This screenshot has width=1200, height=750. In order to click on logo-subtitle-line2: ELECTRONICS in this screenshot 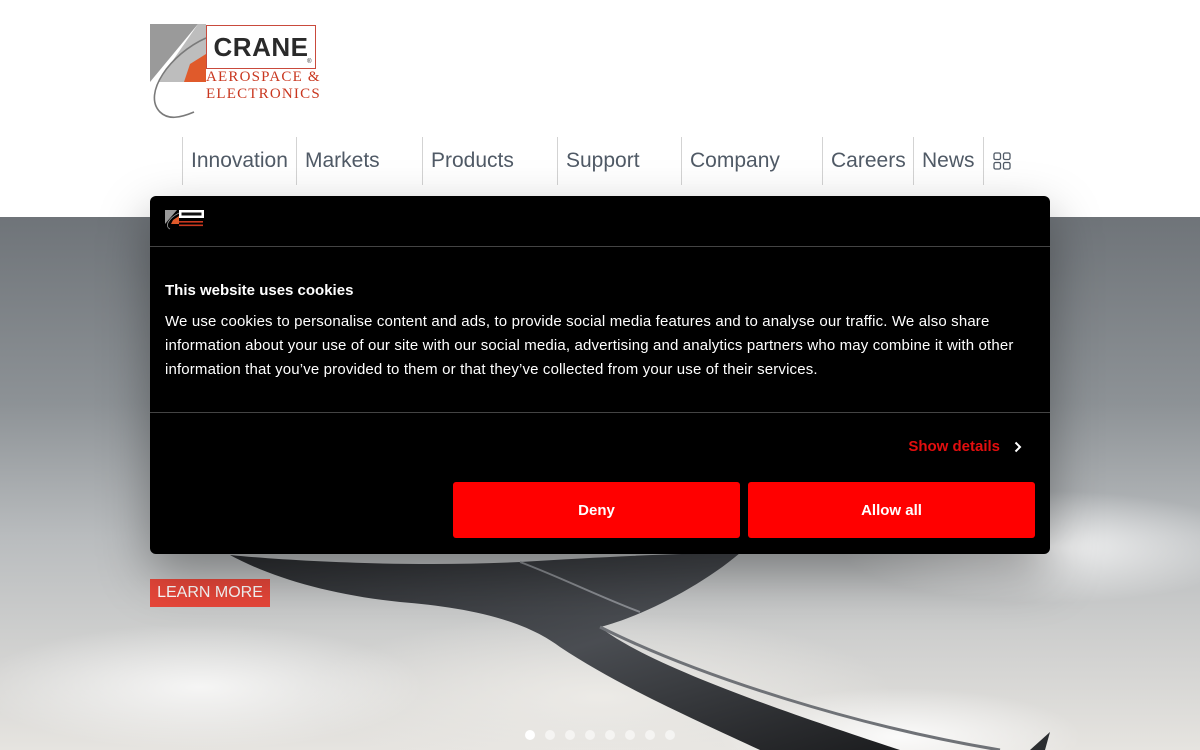, I will do `click(263, 94)`.